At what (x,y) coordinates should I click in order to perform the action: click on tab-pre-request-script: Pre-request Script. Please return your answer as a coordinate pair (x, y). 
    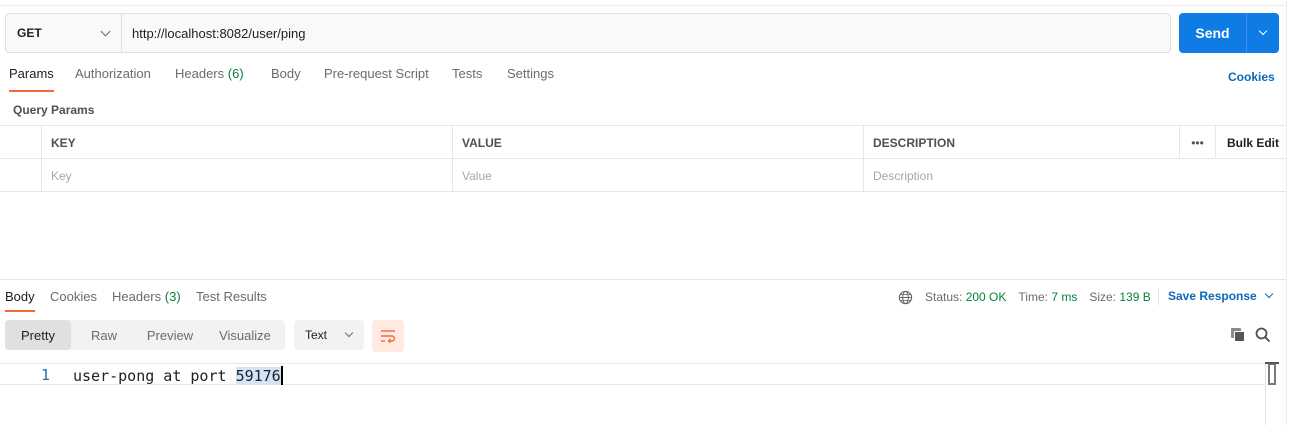
    Looking at the image, I should click on (376, 79).